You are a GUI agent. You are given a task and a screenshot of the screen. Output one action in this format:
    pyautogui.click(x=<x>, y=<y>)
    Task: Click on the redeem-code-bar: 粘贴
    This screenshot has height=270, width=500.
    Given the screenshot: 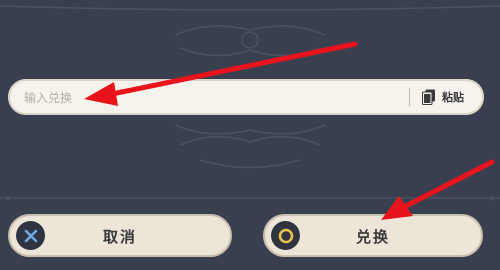 What is the action you would take?
    pyautogui.click(x=246, y=97)
    